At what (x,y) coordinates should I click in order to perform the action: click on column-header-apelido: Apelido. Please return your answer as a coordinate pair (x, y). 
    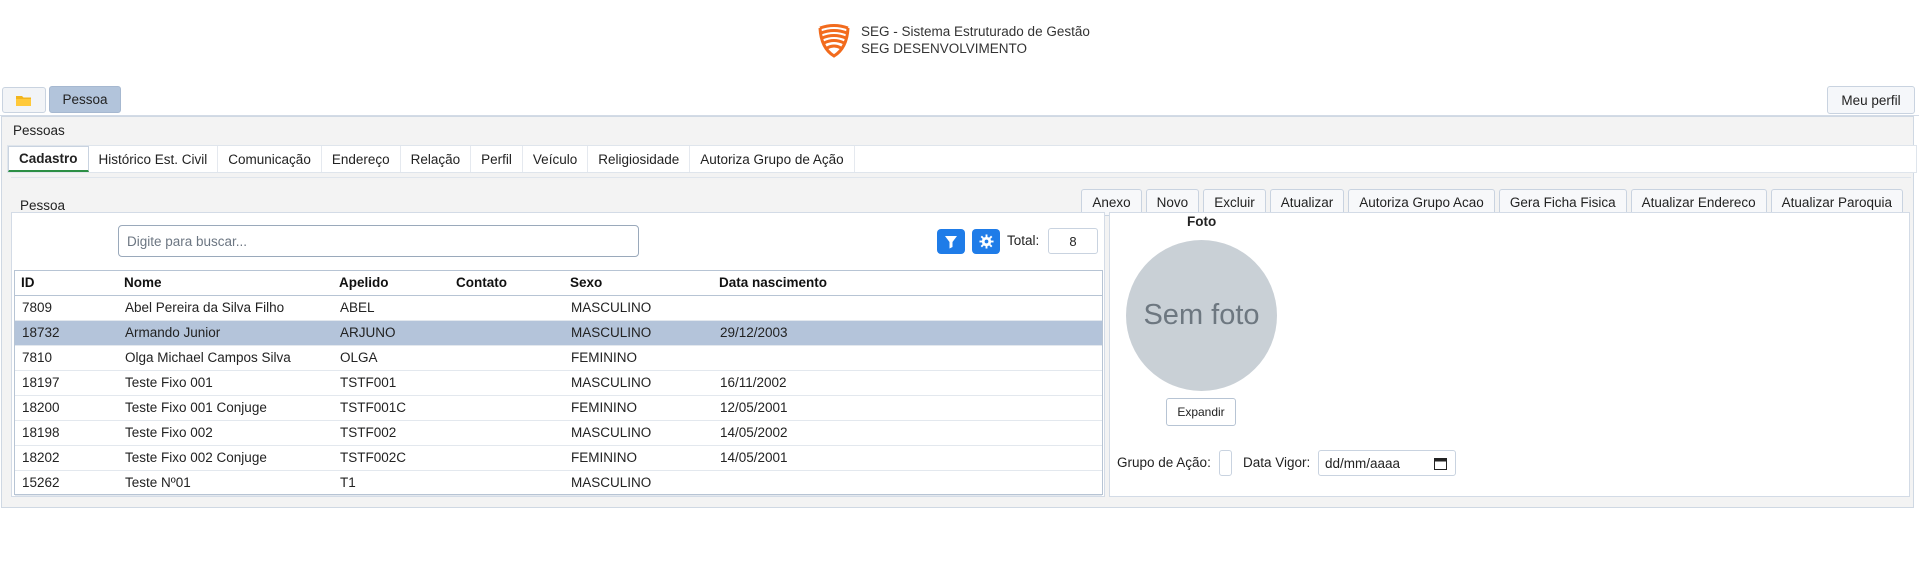
    Looking at the image, I should click on (391, 283).